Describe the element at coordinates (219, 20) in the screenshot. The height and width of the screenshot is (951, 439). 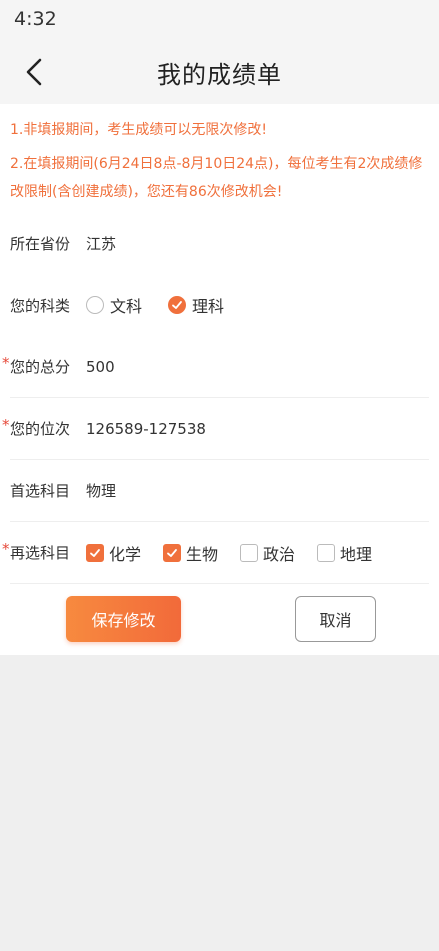
I see `status-bar: 4:32` at that location.